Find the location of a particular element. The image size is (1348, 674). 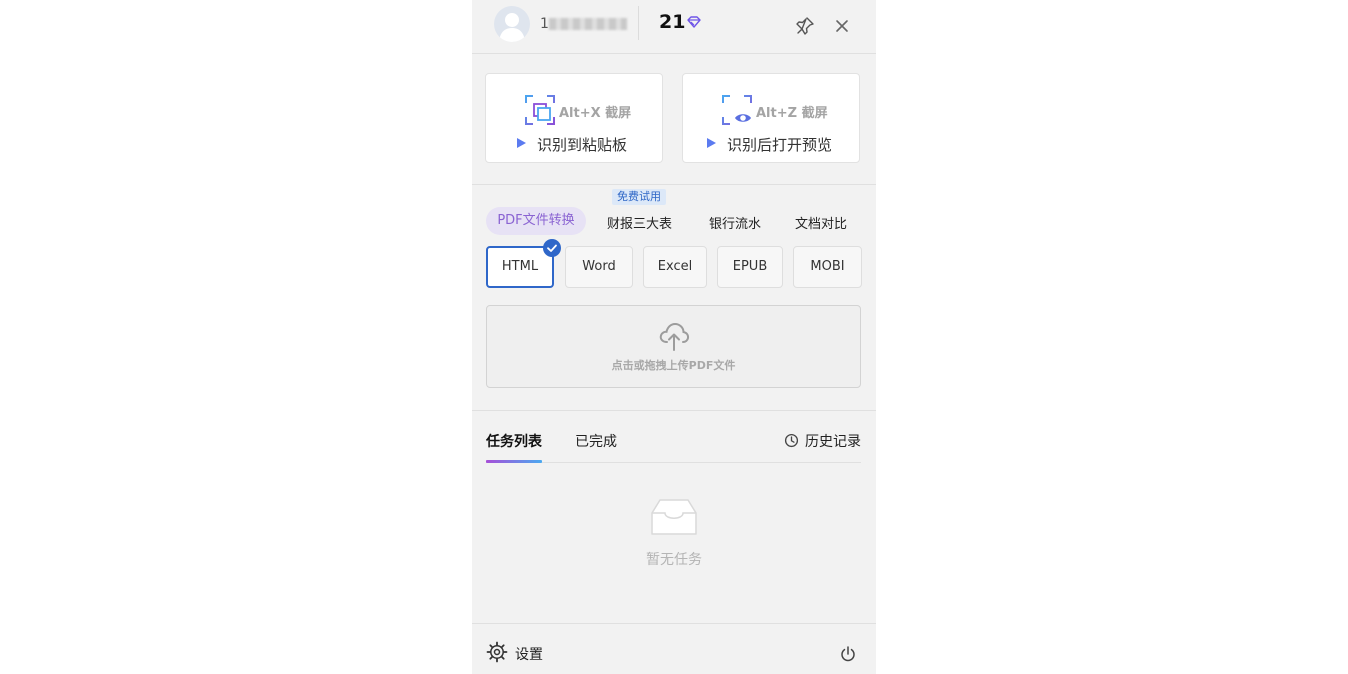

tab-completed: 已完成 is located at coordinates (596, 441).